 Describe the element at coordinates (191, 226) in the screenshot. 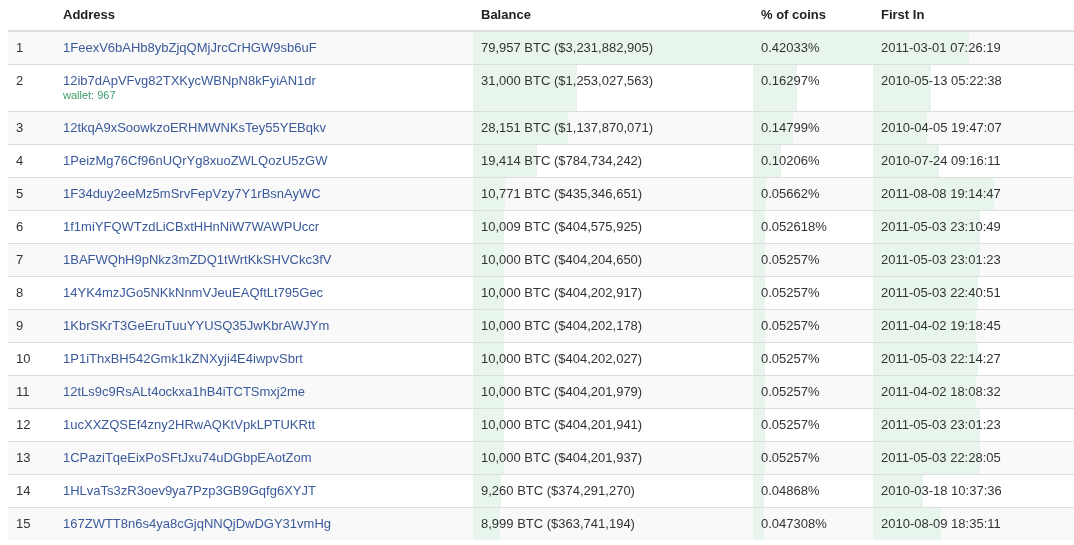

I see `address-link: 1f1miYFQWTzdLiCBxtHHnNiW7WAWPUccr` at that location.